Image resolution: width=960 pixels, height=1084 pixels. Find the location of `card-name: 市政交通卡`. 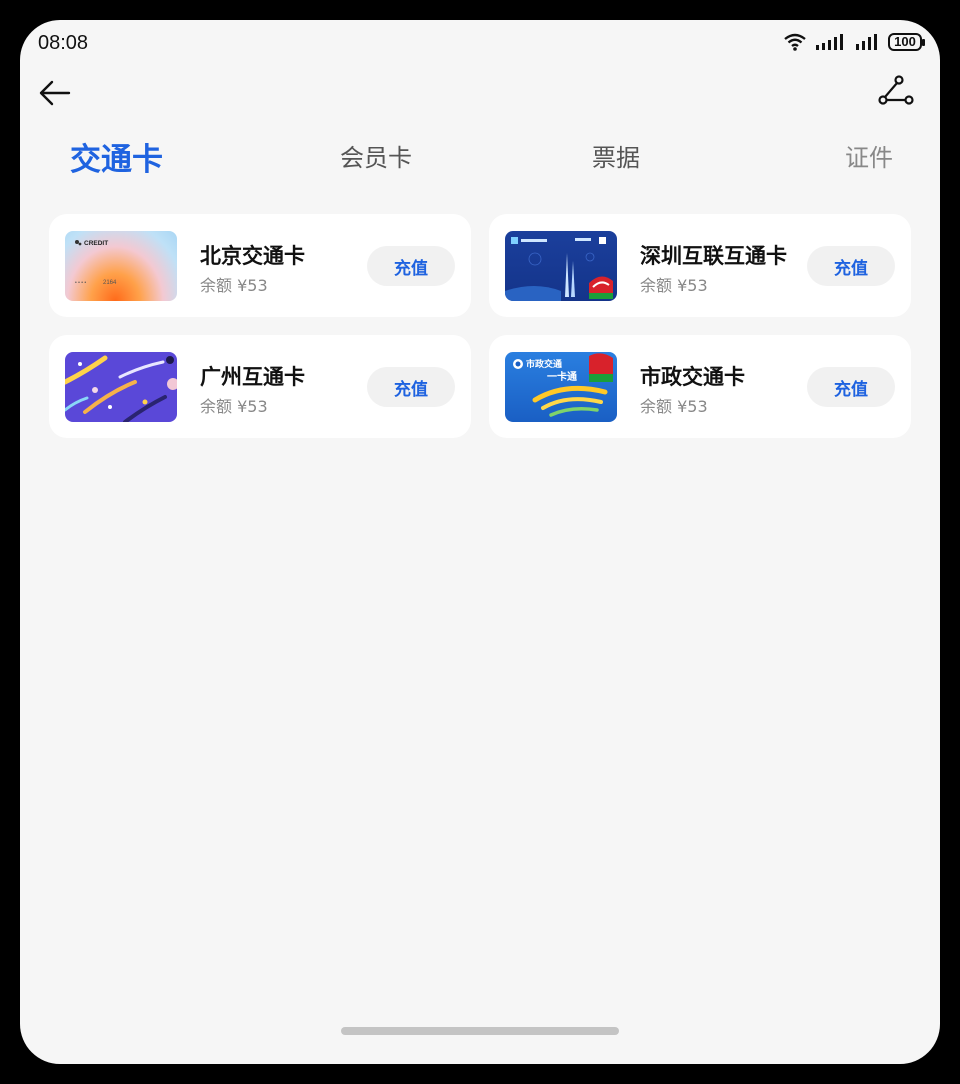

card-name: 市政交通卡 is located at coordinates (692, 377).